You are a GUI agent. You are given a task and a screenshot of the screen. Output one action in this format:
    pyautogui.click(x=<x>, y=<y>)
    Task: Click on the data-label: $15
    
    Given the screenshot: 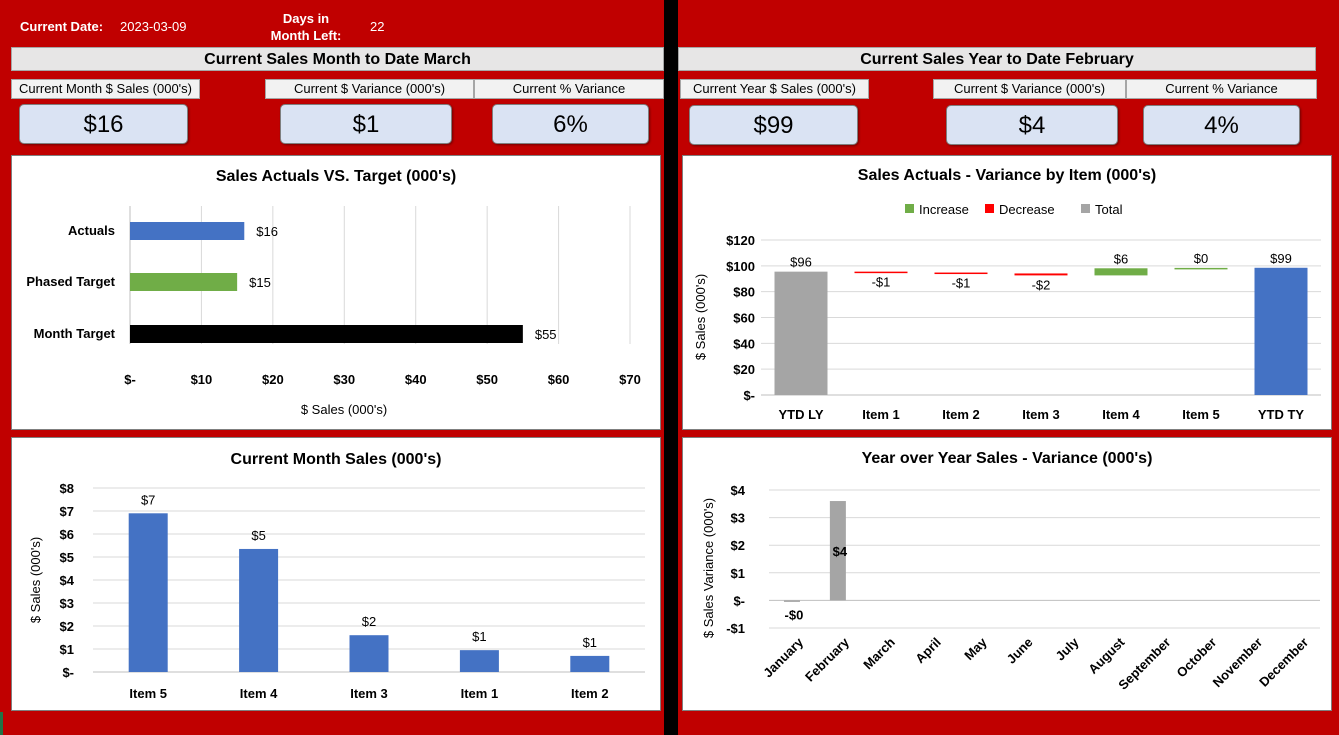 What is the action you would take?
    pyautogui.click(x=260, y=282)
    